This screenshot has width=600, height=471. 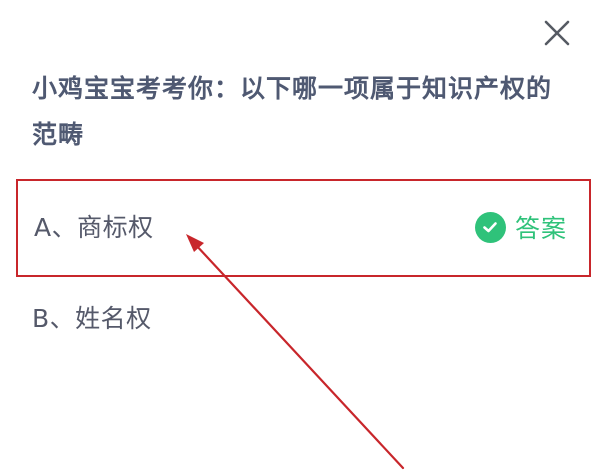 What do you see at coordinates (490, 227) in the screenshot?
I see `check-circle-icon` at bounding box center [490, 227].